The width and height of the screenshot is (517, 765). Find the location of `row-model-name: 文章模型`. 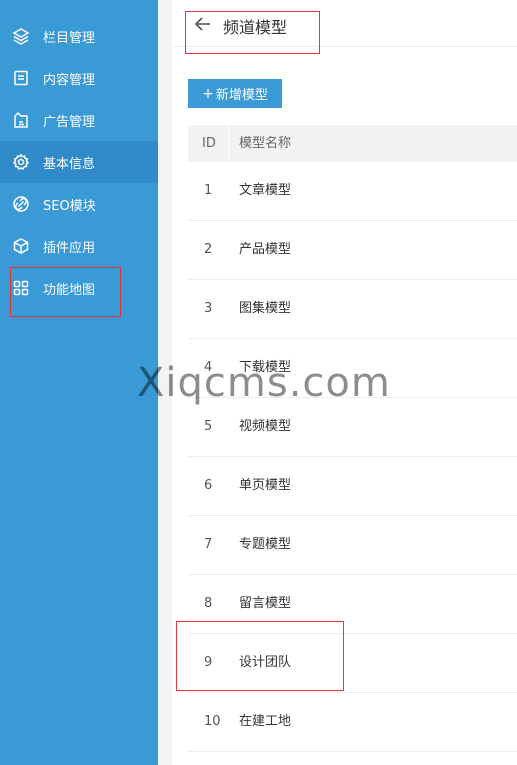

row-model-name: 文章模型 is located at coordinates (265, 190).